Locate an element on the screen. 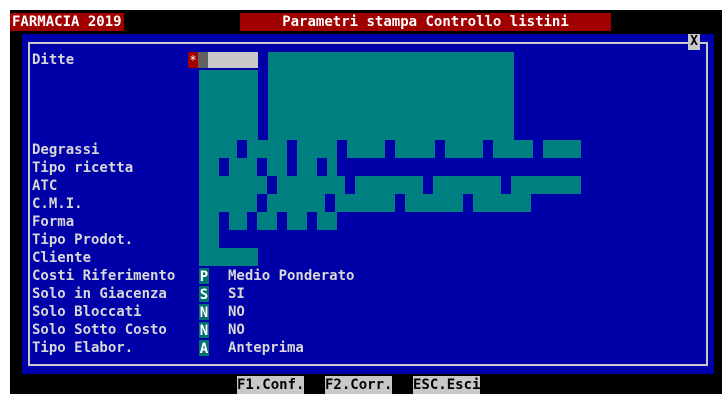 The image size is (726, 396). atc-field is located at coordinates (233, 185).